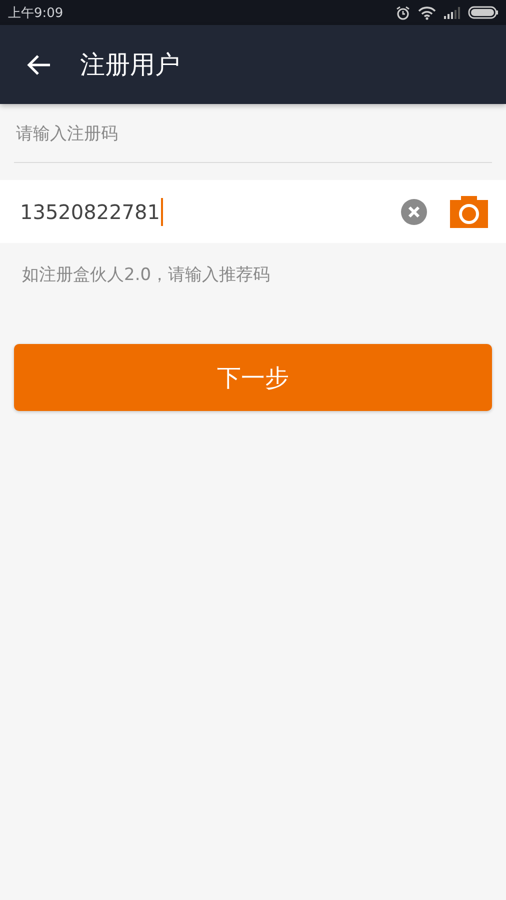  What do you see at coordinates (36, 13) in the screenshot?
I see `clock-time: 上午9:09` at bounding box center [36, 13].